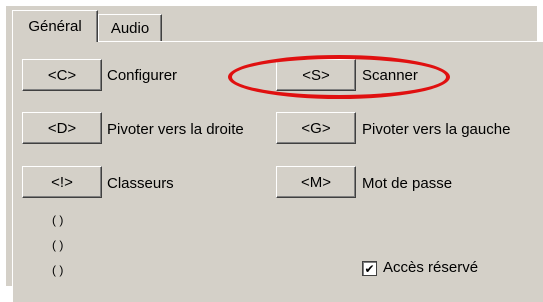 This screenshot has height=302, width=543. I want to click on empty-slot-1: ( ), so click(58, 220).